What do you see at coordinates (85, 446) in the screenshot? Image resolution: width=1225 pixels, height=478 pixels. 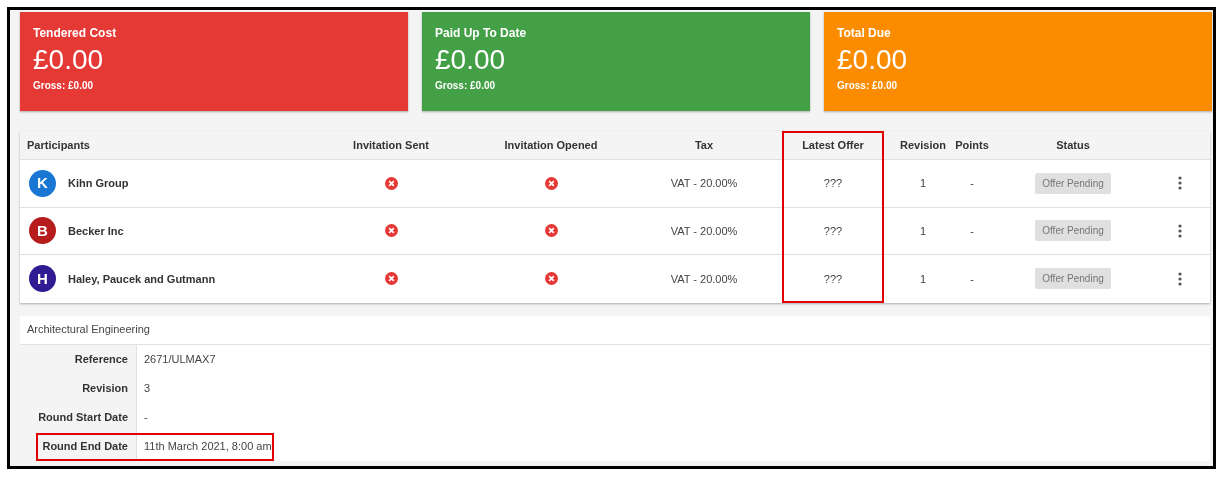 I see `field-label: Round End Date` at bounding box center [85, 446].